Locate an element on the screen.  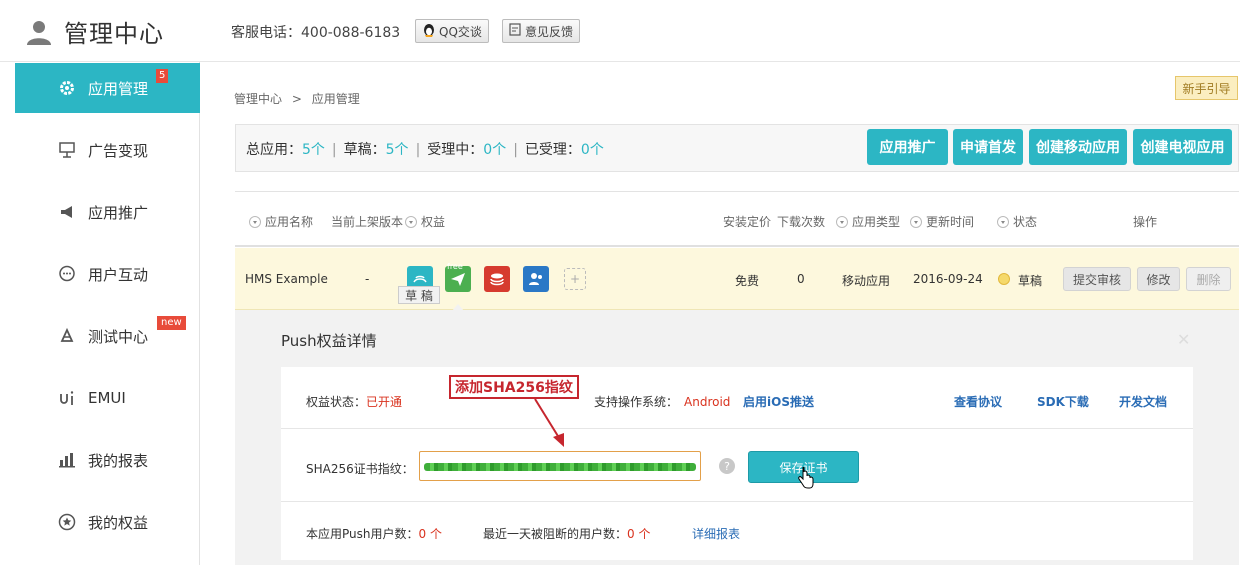
annotation-arrow-icon is located at coordinates (549, 422).